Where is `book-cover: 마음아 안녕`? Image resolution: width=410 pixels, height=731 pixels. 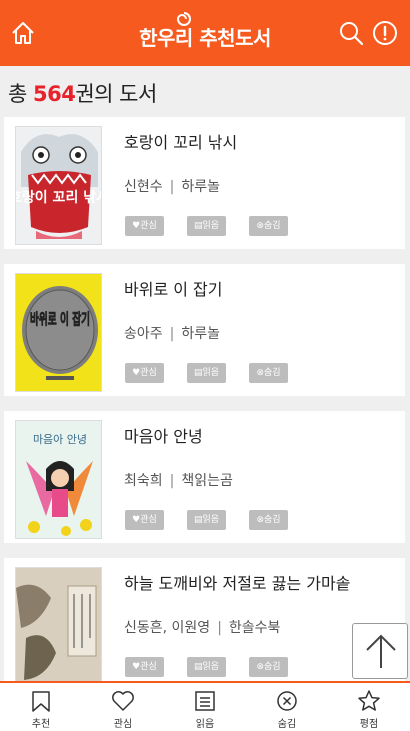 book-cover: 마음아 안녕 is located at coordinates (58, 479).